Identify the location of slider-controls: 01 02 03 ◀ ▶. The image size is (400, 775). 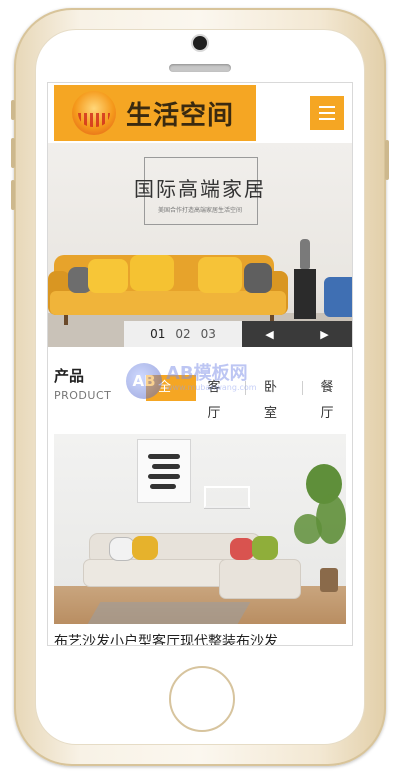
(238, 334).